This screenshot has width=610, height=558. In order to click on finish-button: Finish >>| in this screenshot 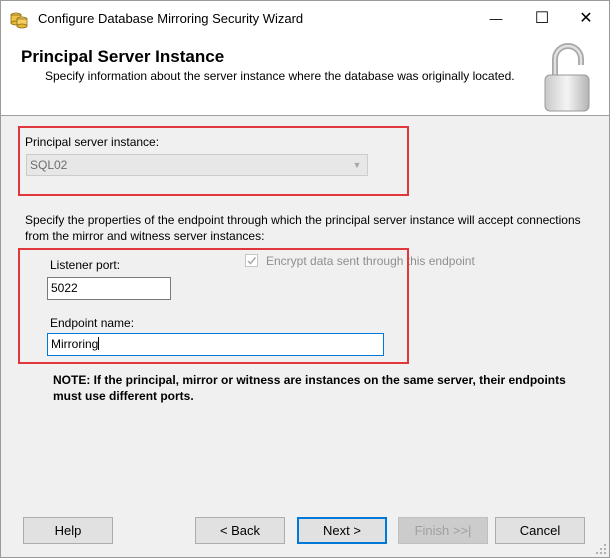, I will do `click(443, 530)`.